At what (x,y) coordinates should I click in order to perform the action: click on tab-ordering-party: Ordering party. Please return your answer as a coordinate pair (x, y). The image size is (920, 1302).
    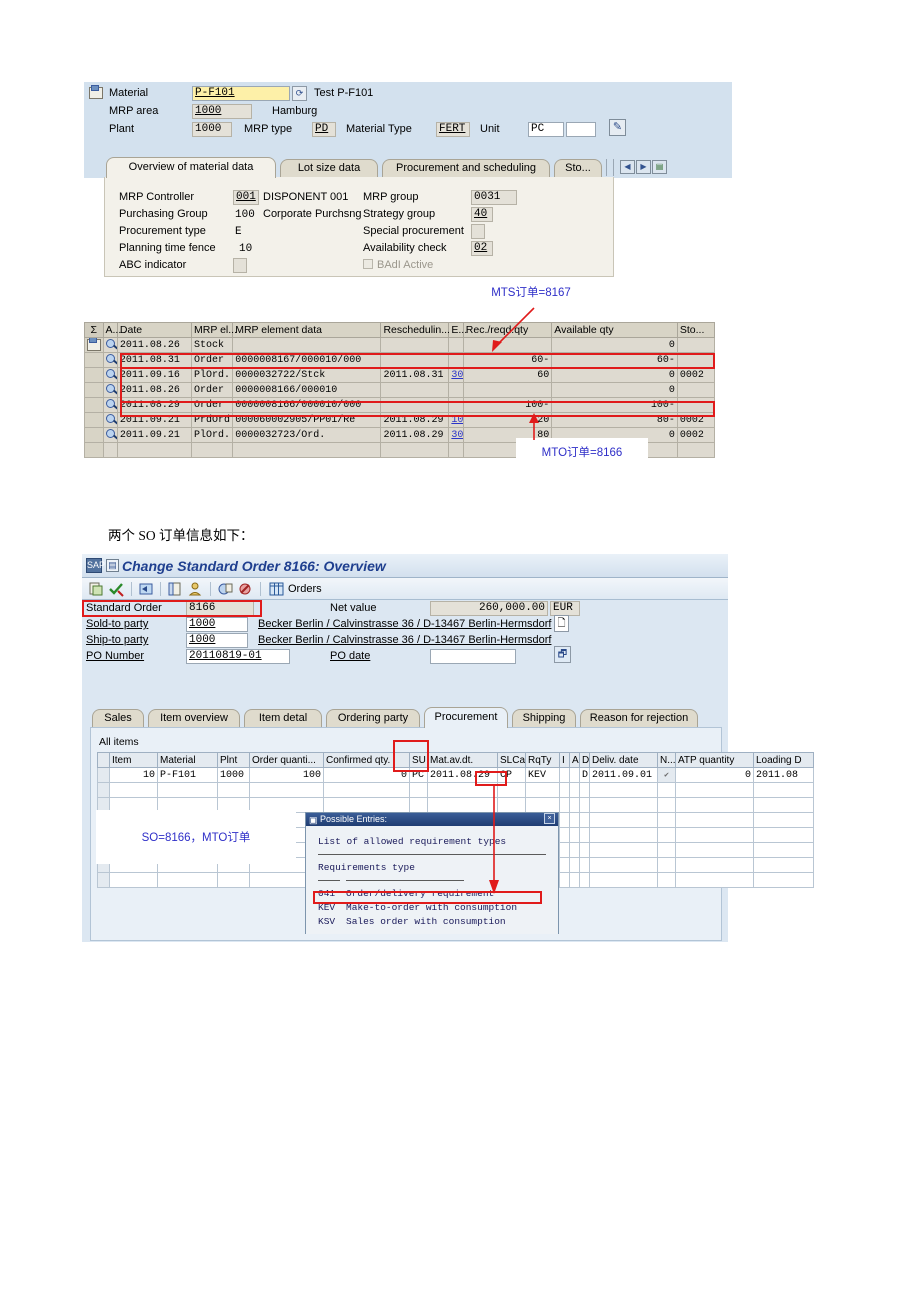
    Looking at the image, I should click on (373, 718).